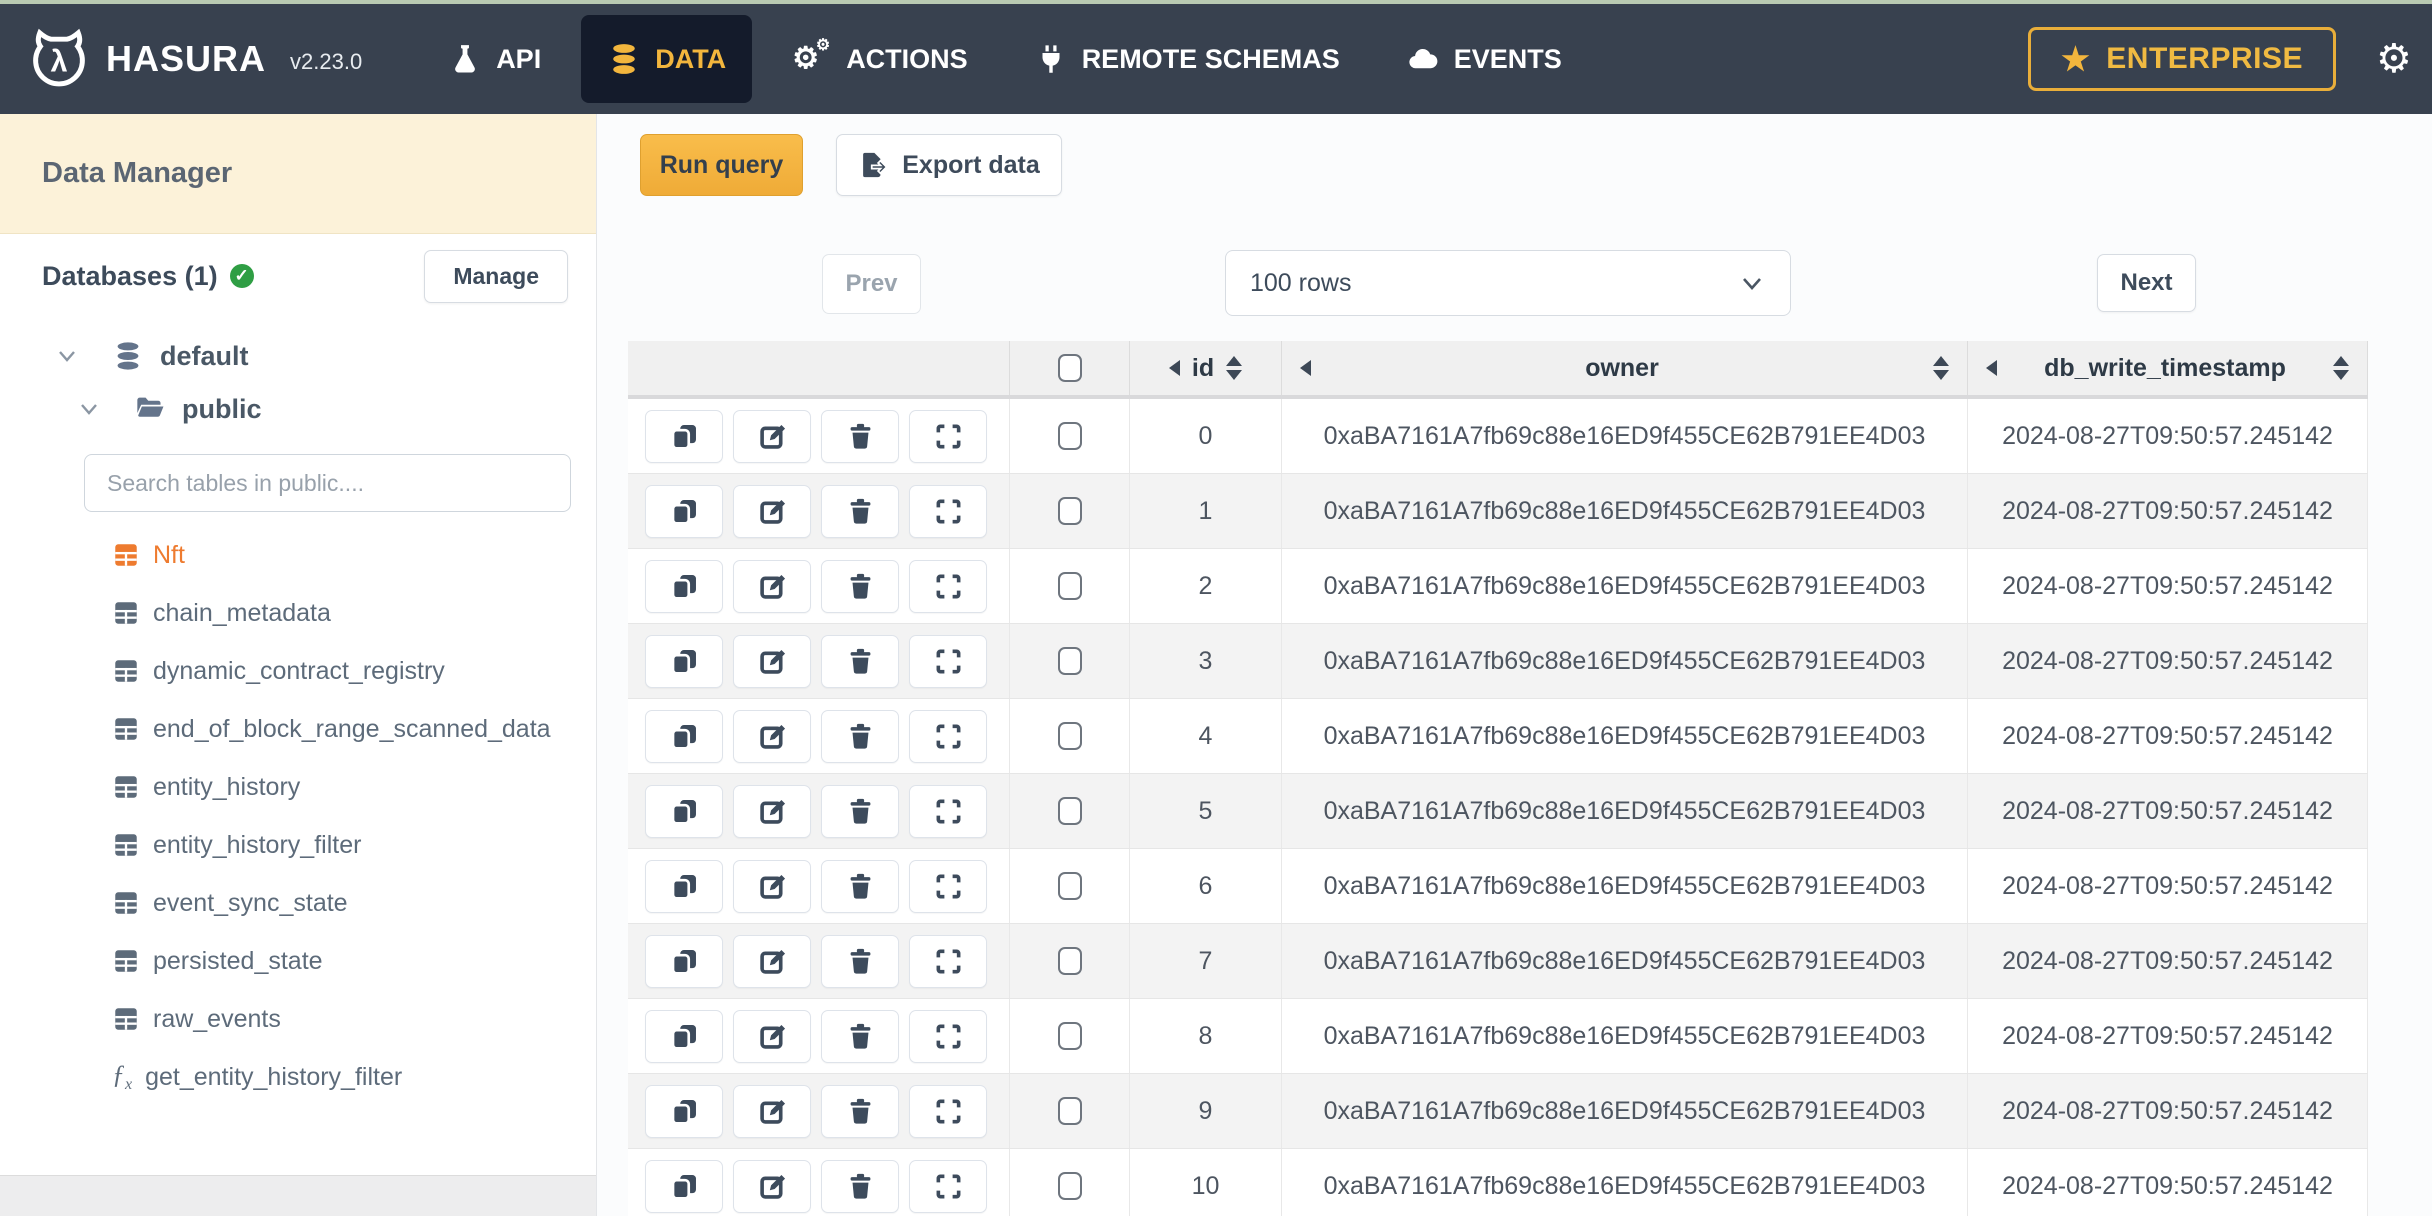  What do you see at coordinates (298, 845) in the screenshot?
I see `sidebar-item-table-entity_history_filter: entity_history_filter` at bounding box center [298, 845].